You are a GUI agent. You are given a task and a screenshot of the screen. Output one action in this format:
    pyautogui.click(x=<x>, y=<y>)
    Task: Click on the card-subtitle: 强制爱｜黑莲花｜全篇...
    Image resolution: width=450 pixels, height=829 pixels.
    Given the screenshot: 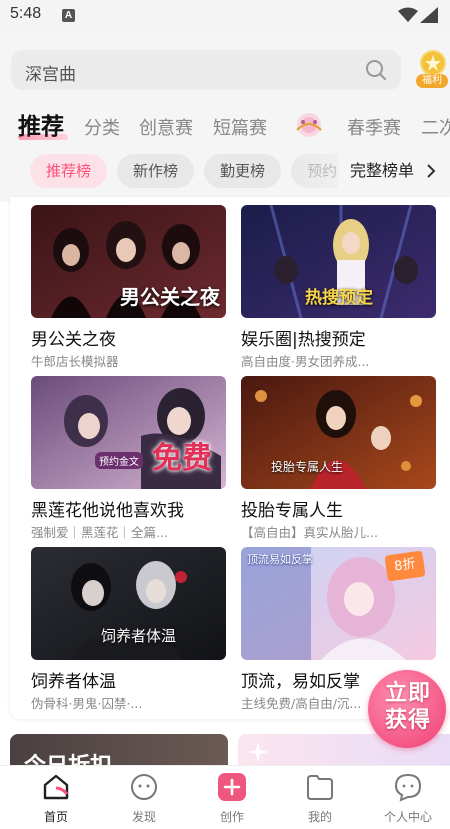 What is the action you would take?
    pyautogui.click(x=99, y=532)
    